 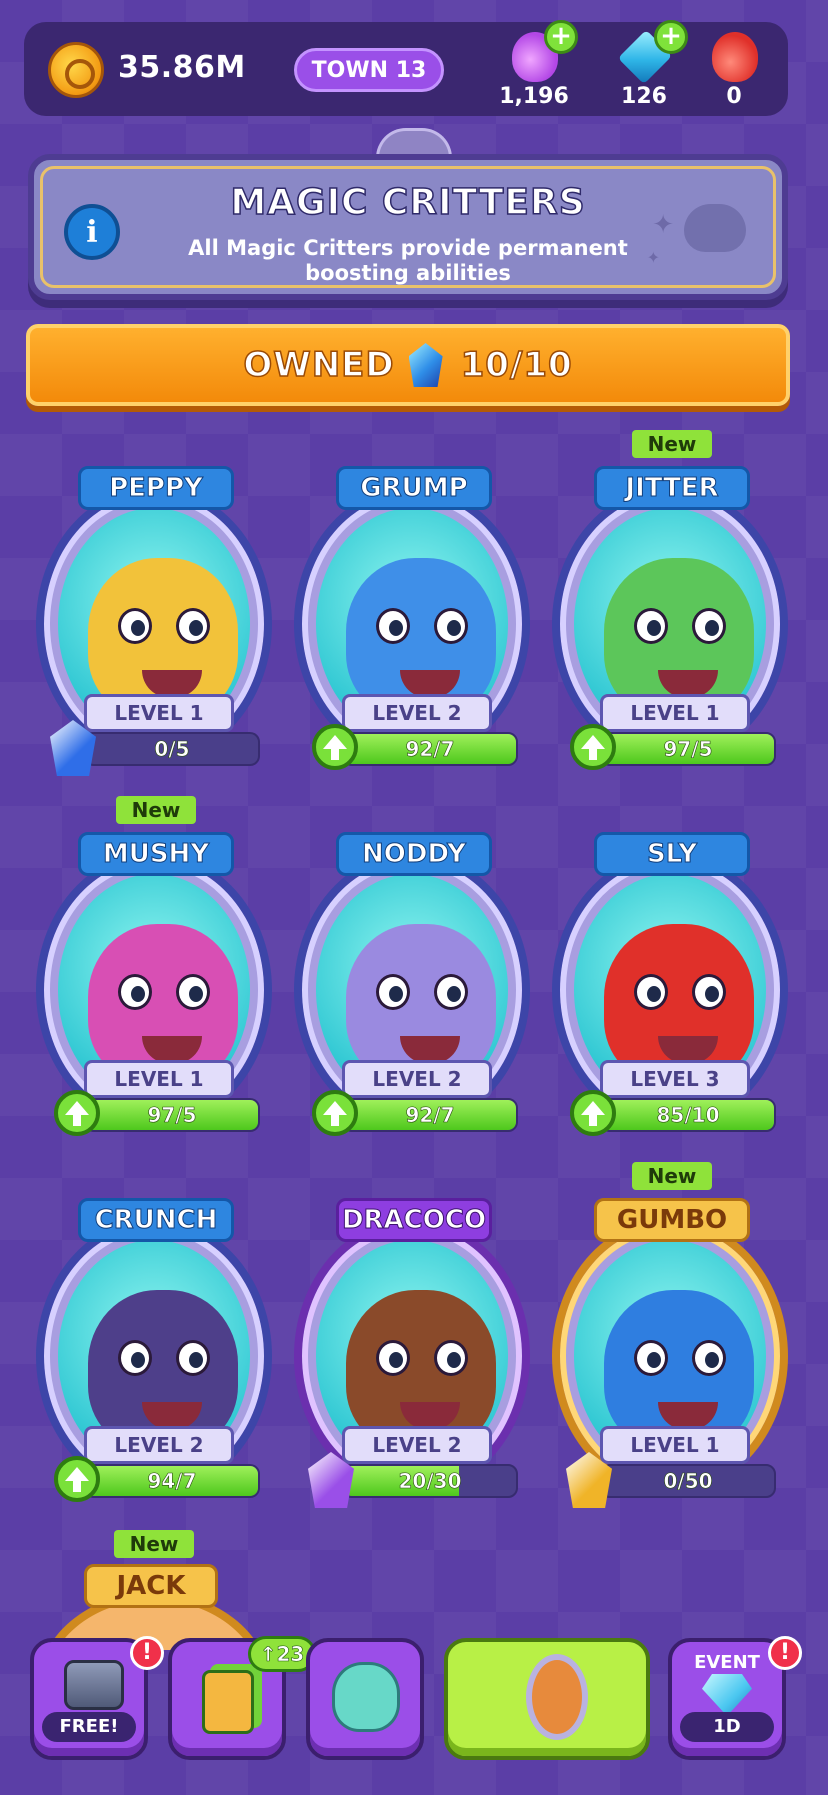 I want to click on critter-progress-bar: 0/50, so click(x=688, y=1481).